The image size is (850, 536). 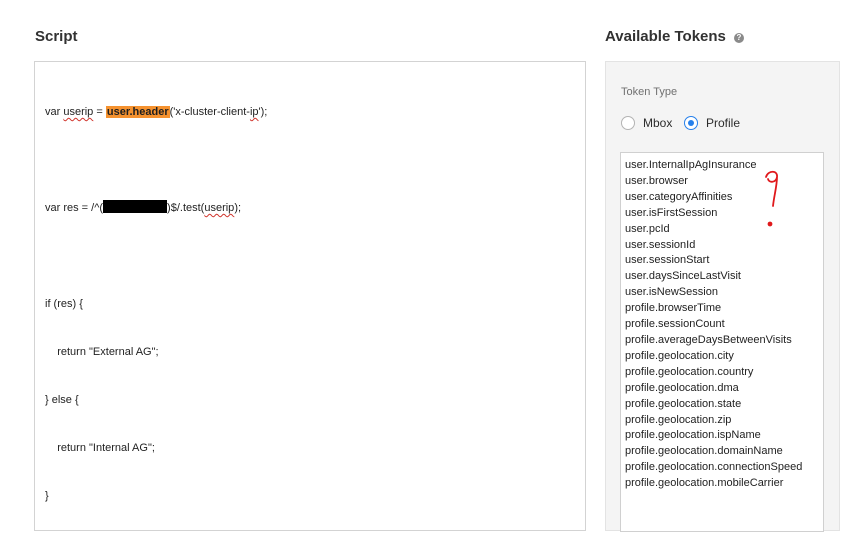 I want to click on code-token: ('x-cluster-client-, so click(x=209, y=112).